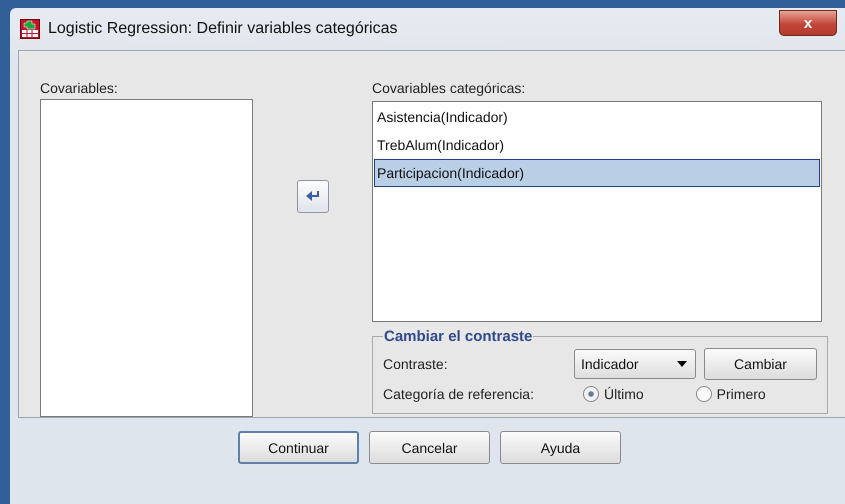 Image resolution: width=845 pixels, height=504 pixels. What do you see at coordinates (597, 173) in the screenshot?
I see `list-item: Participacion(Indicador)` at bounding box center [597, 173].